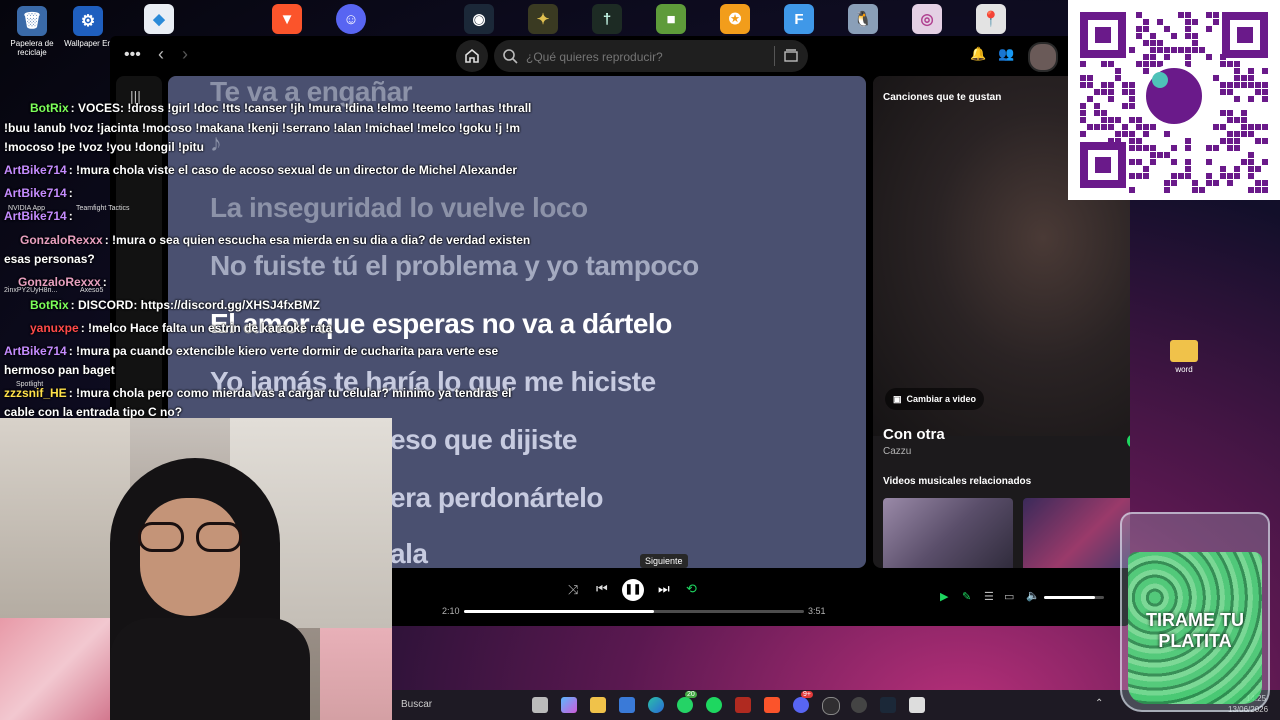 This screenshot has height=720, width=1280. Describe the element at coordinates (88, 27) in the screenshot. I see `desktop-icon-wallpaper-engine: ⚙ Wallpaper En` at that location.